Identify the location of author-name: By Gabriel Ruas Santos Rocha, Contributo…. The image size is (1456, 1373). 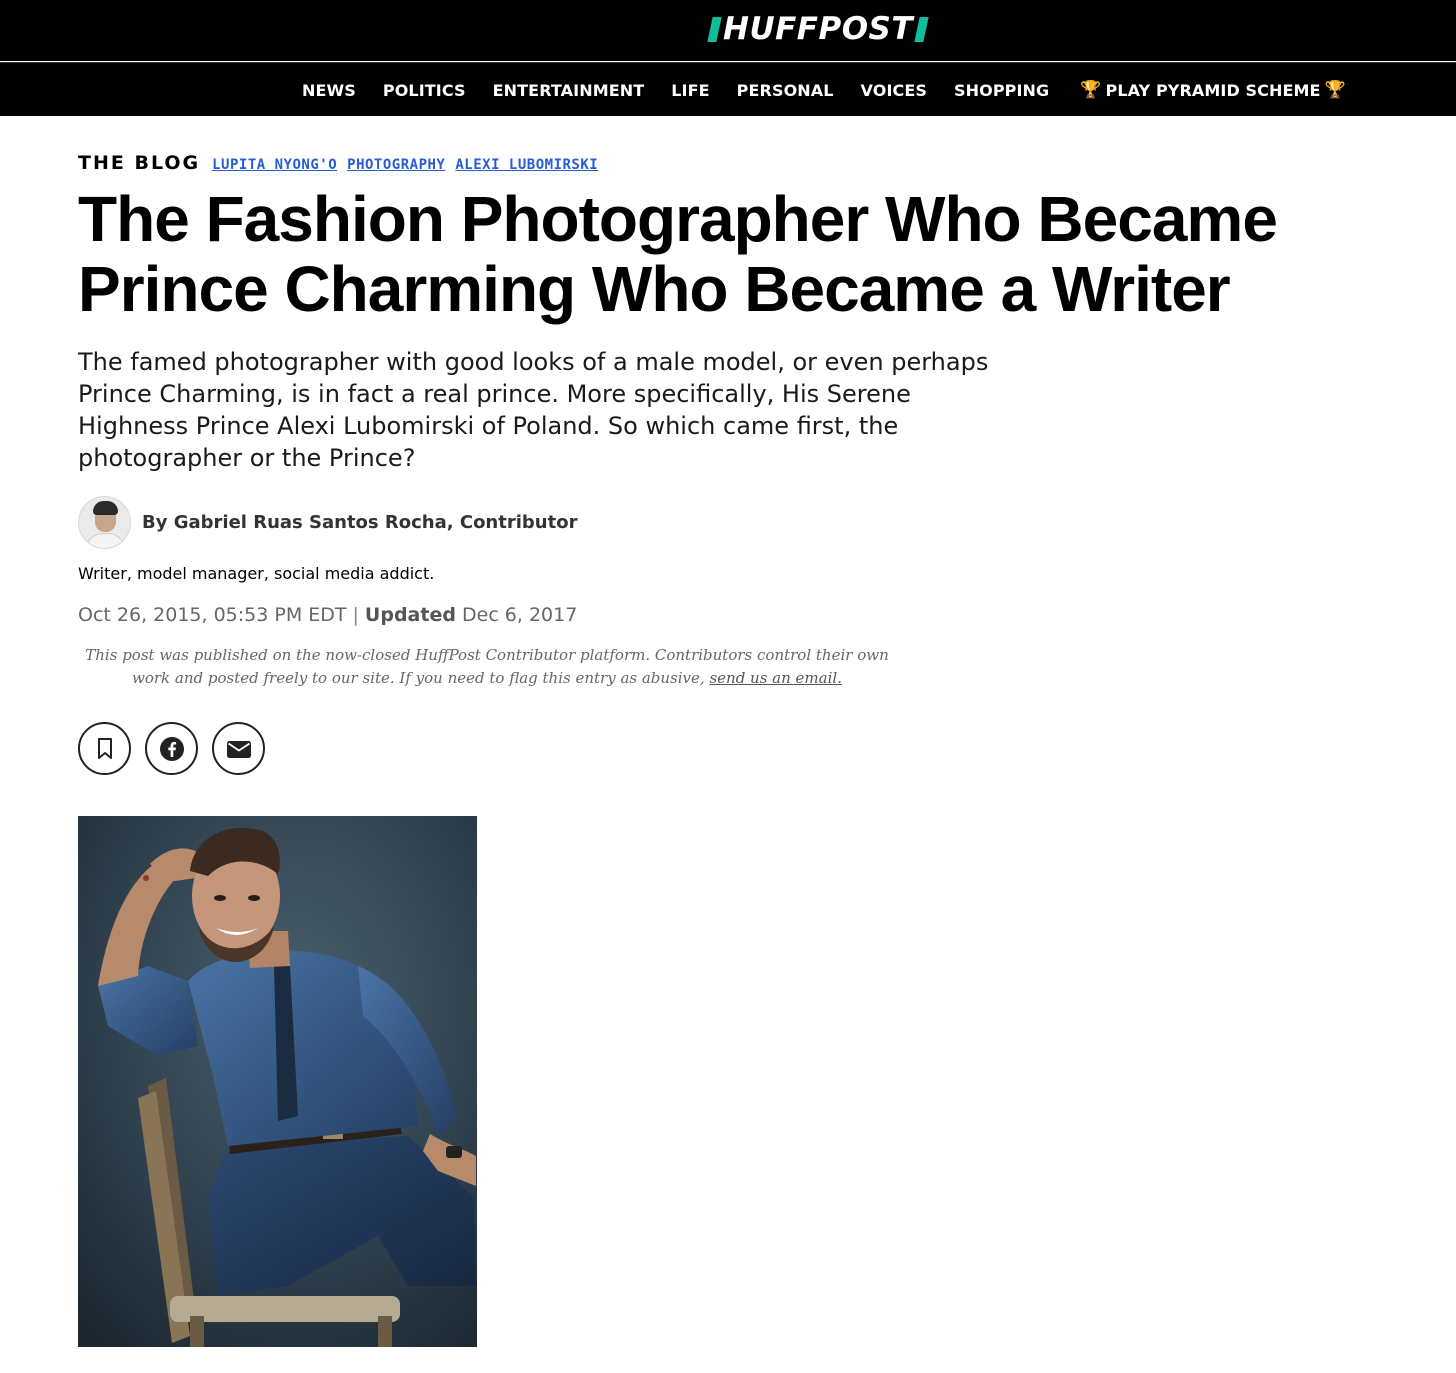
(359, 522).